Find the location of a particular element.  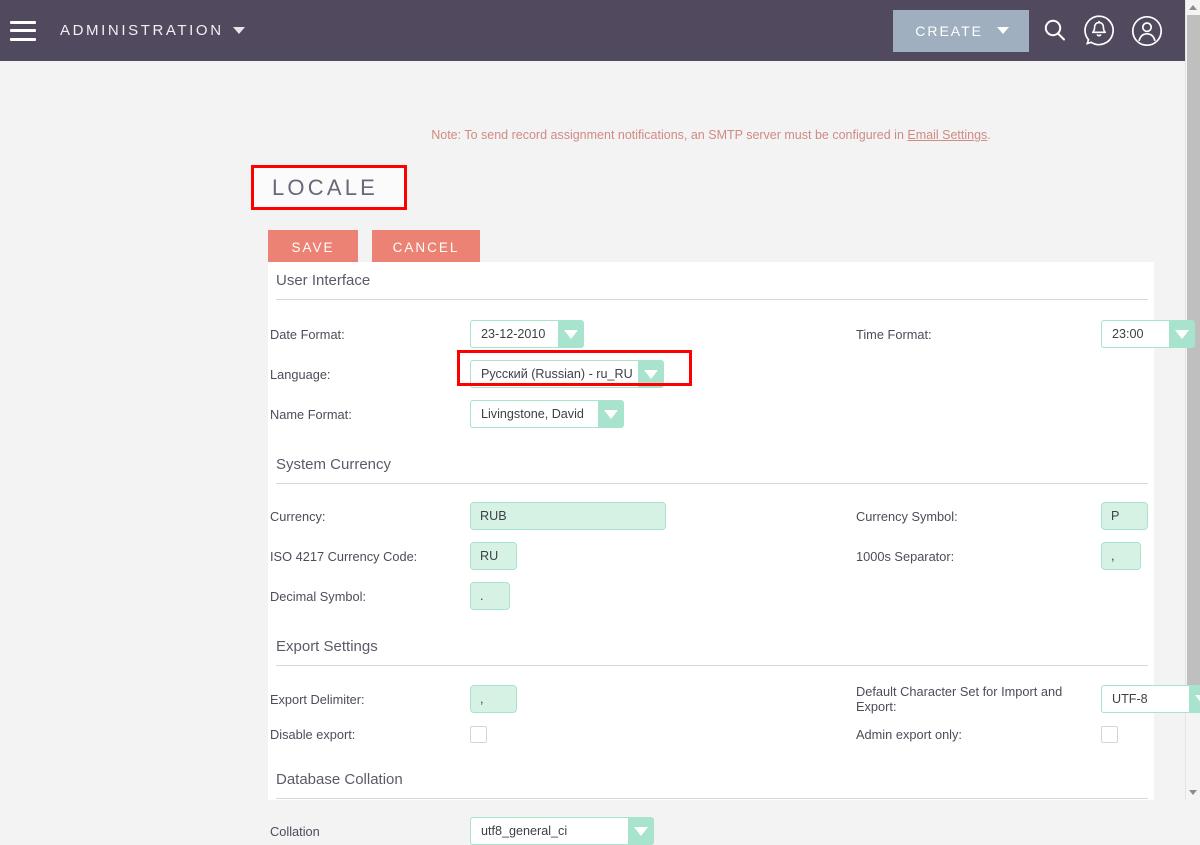

field-label: Currency Symbol: is located at coordinates (907, 516).